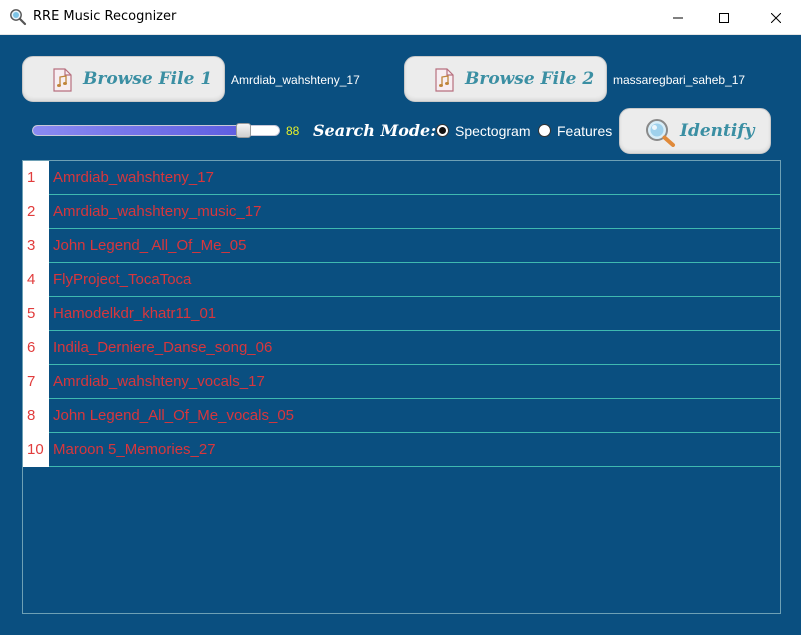 The width and height of the screenshot is (801, 635). I want to click on close-icon, so click(776, 17).